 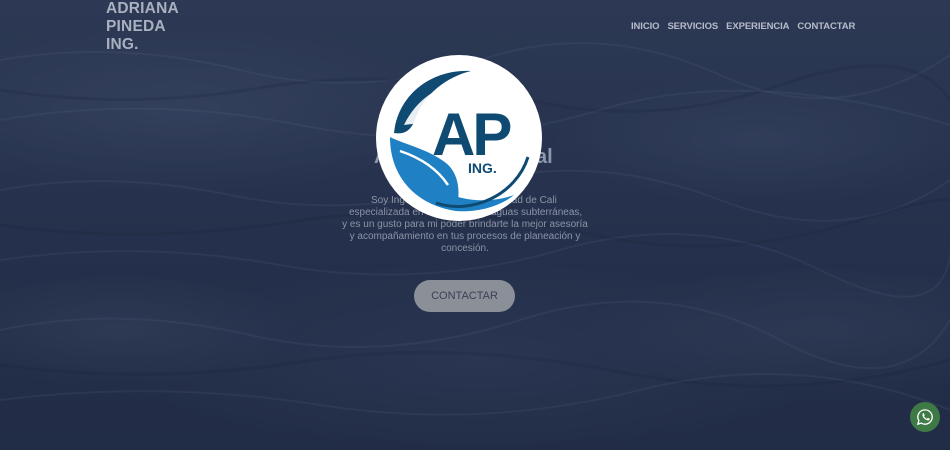 I want to click on brand-line-1: ADRIANA, so click(x=142, y=8).